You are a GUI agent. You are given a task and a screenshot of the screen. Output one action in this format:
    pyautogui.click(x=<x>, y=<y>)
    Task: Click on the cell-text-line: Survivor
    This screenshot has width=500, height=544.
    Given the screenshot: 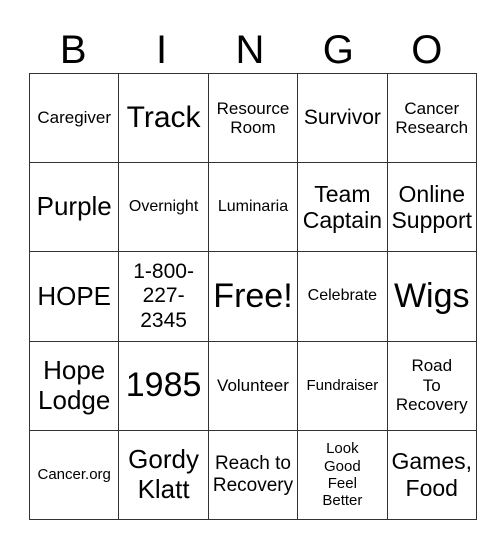 What is the action you would take?
    pyautogui.click(x=342, y=118)
    